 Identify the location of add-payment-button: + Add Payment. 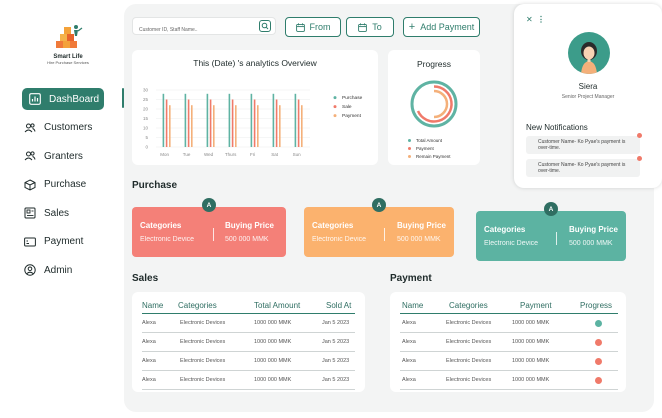
(441, 27).